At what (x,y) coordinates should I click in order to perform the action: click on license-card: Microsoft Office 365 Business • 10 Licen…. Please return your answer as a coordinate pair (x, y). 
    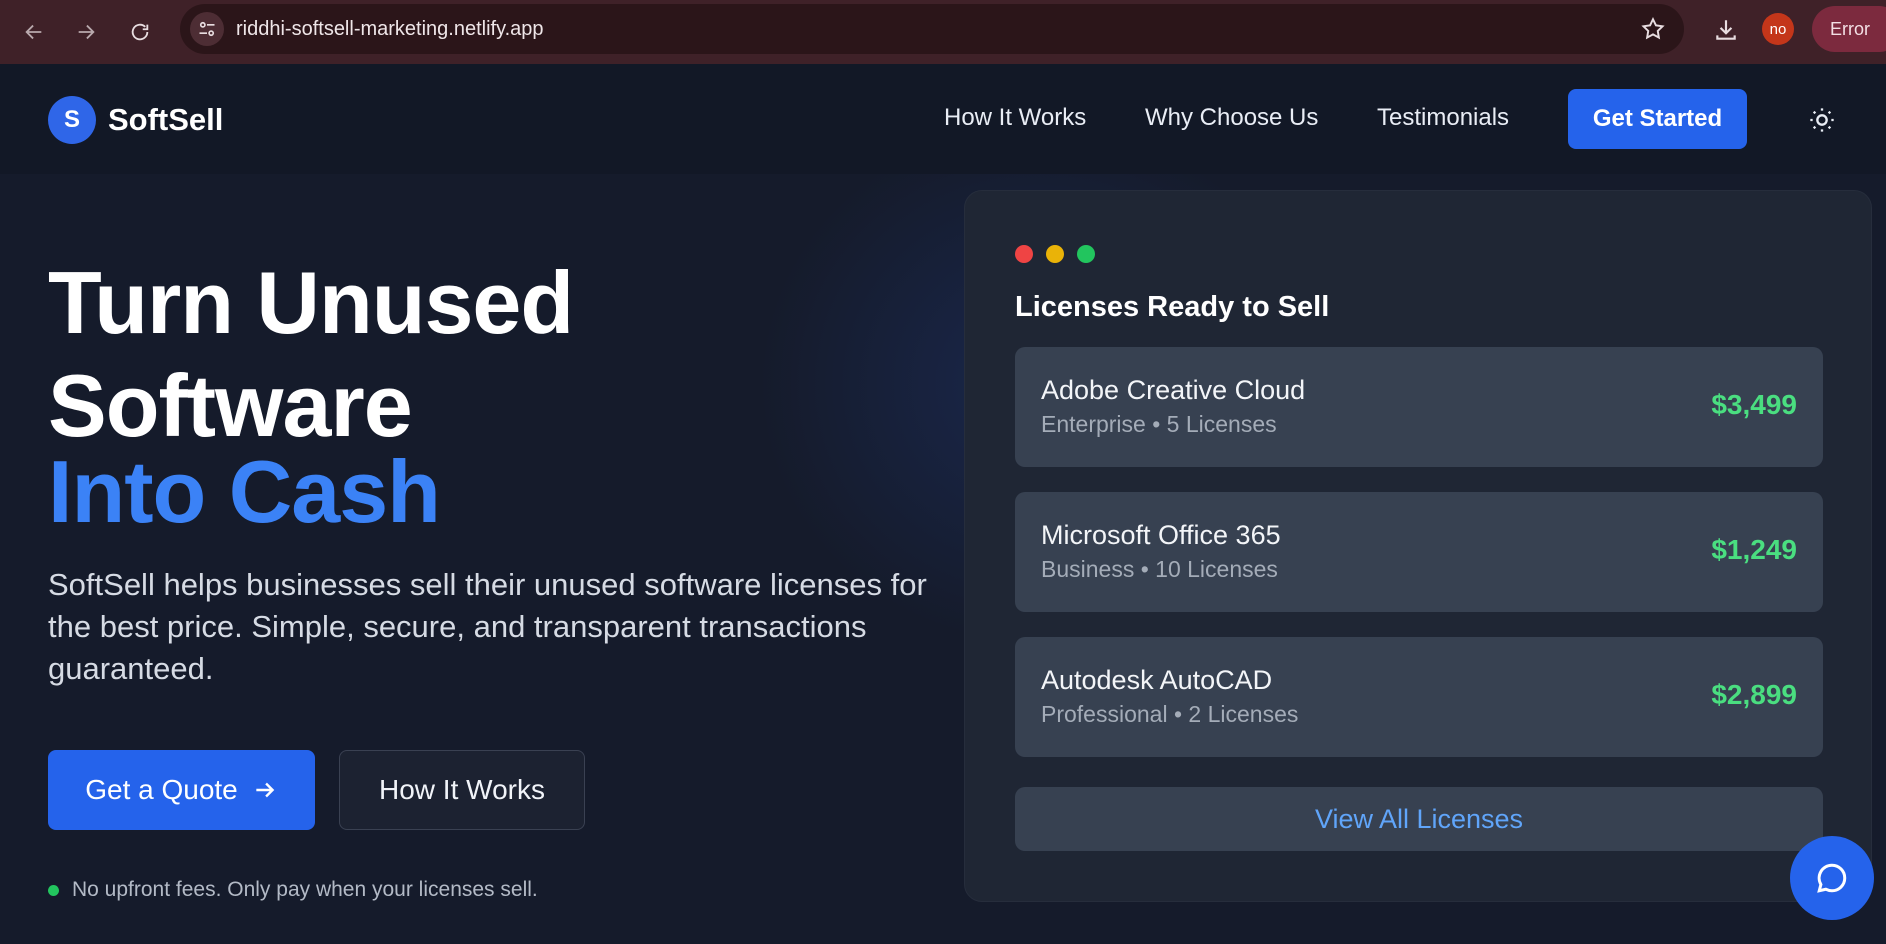
    Looking at the image, I should click on (1419, 552).